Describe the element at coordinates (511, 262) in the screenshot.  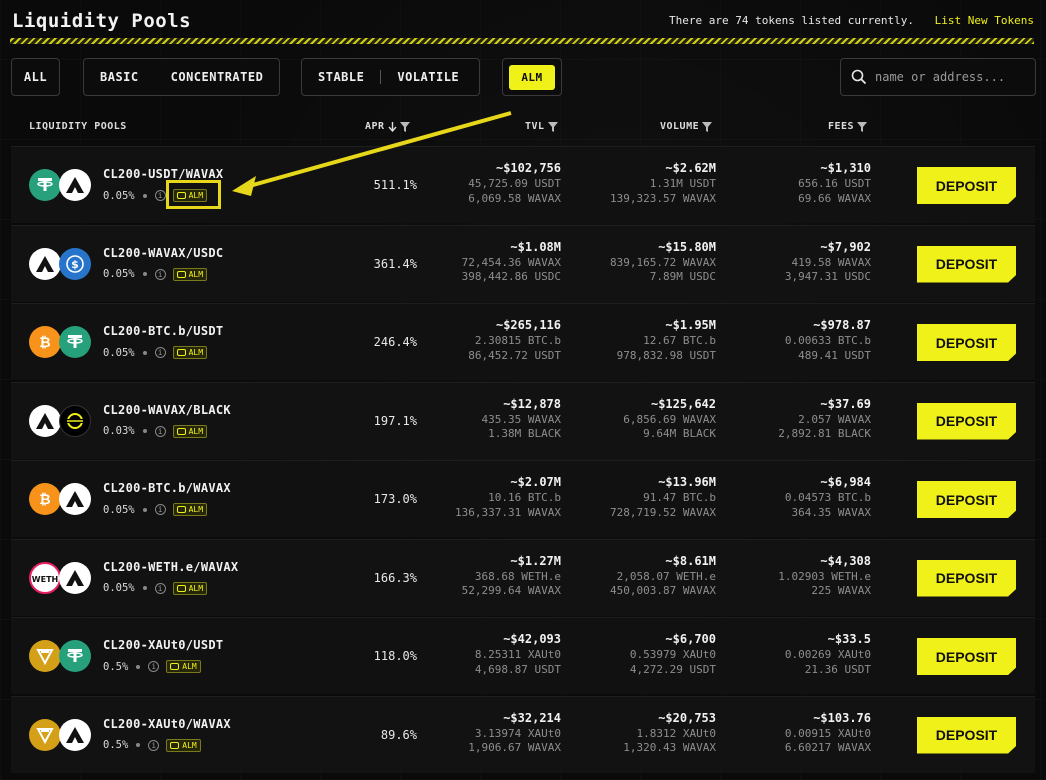
I see `pool-tvl: ~$1.08M 72,454.36 WAVAX 398,442.86 USDC` at that location.